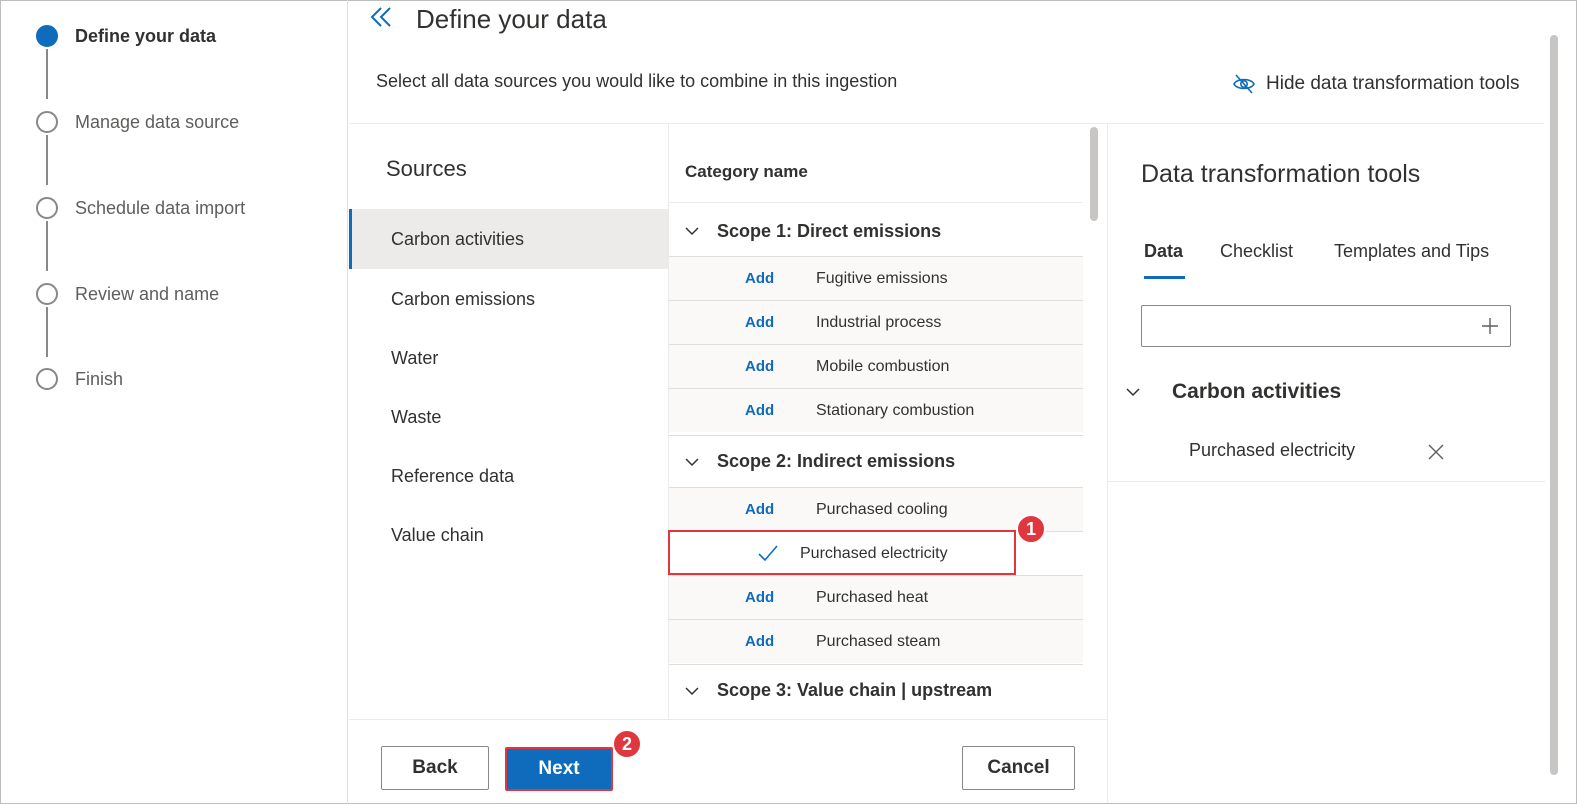  What do you see at coordinates (453, 475) in the screenshot?
I see `source-item-label: Reference data` at bounding box center [453, 475].